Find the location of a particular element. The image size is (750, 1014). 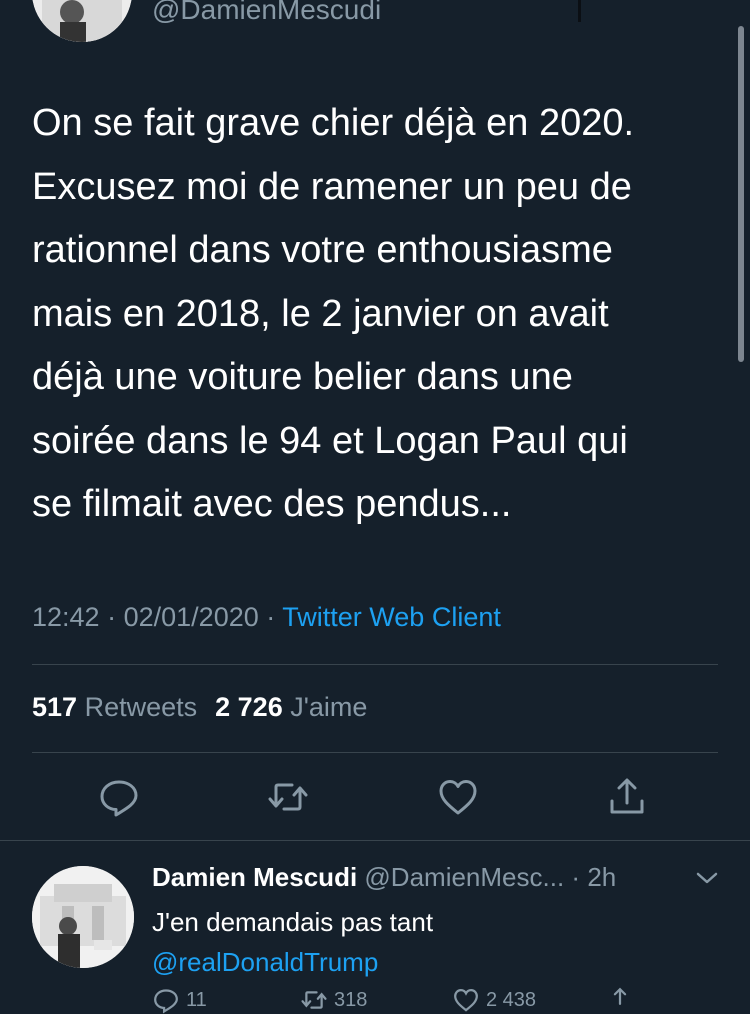

reply-text: J'en demandais pas tant is located at coordinates (293, 922).